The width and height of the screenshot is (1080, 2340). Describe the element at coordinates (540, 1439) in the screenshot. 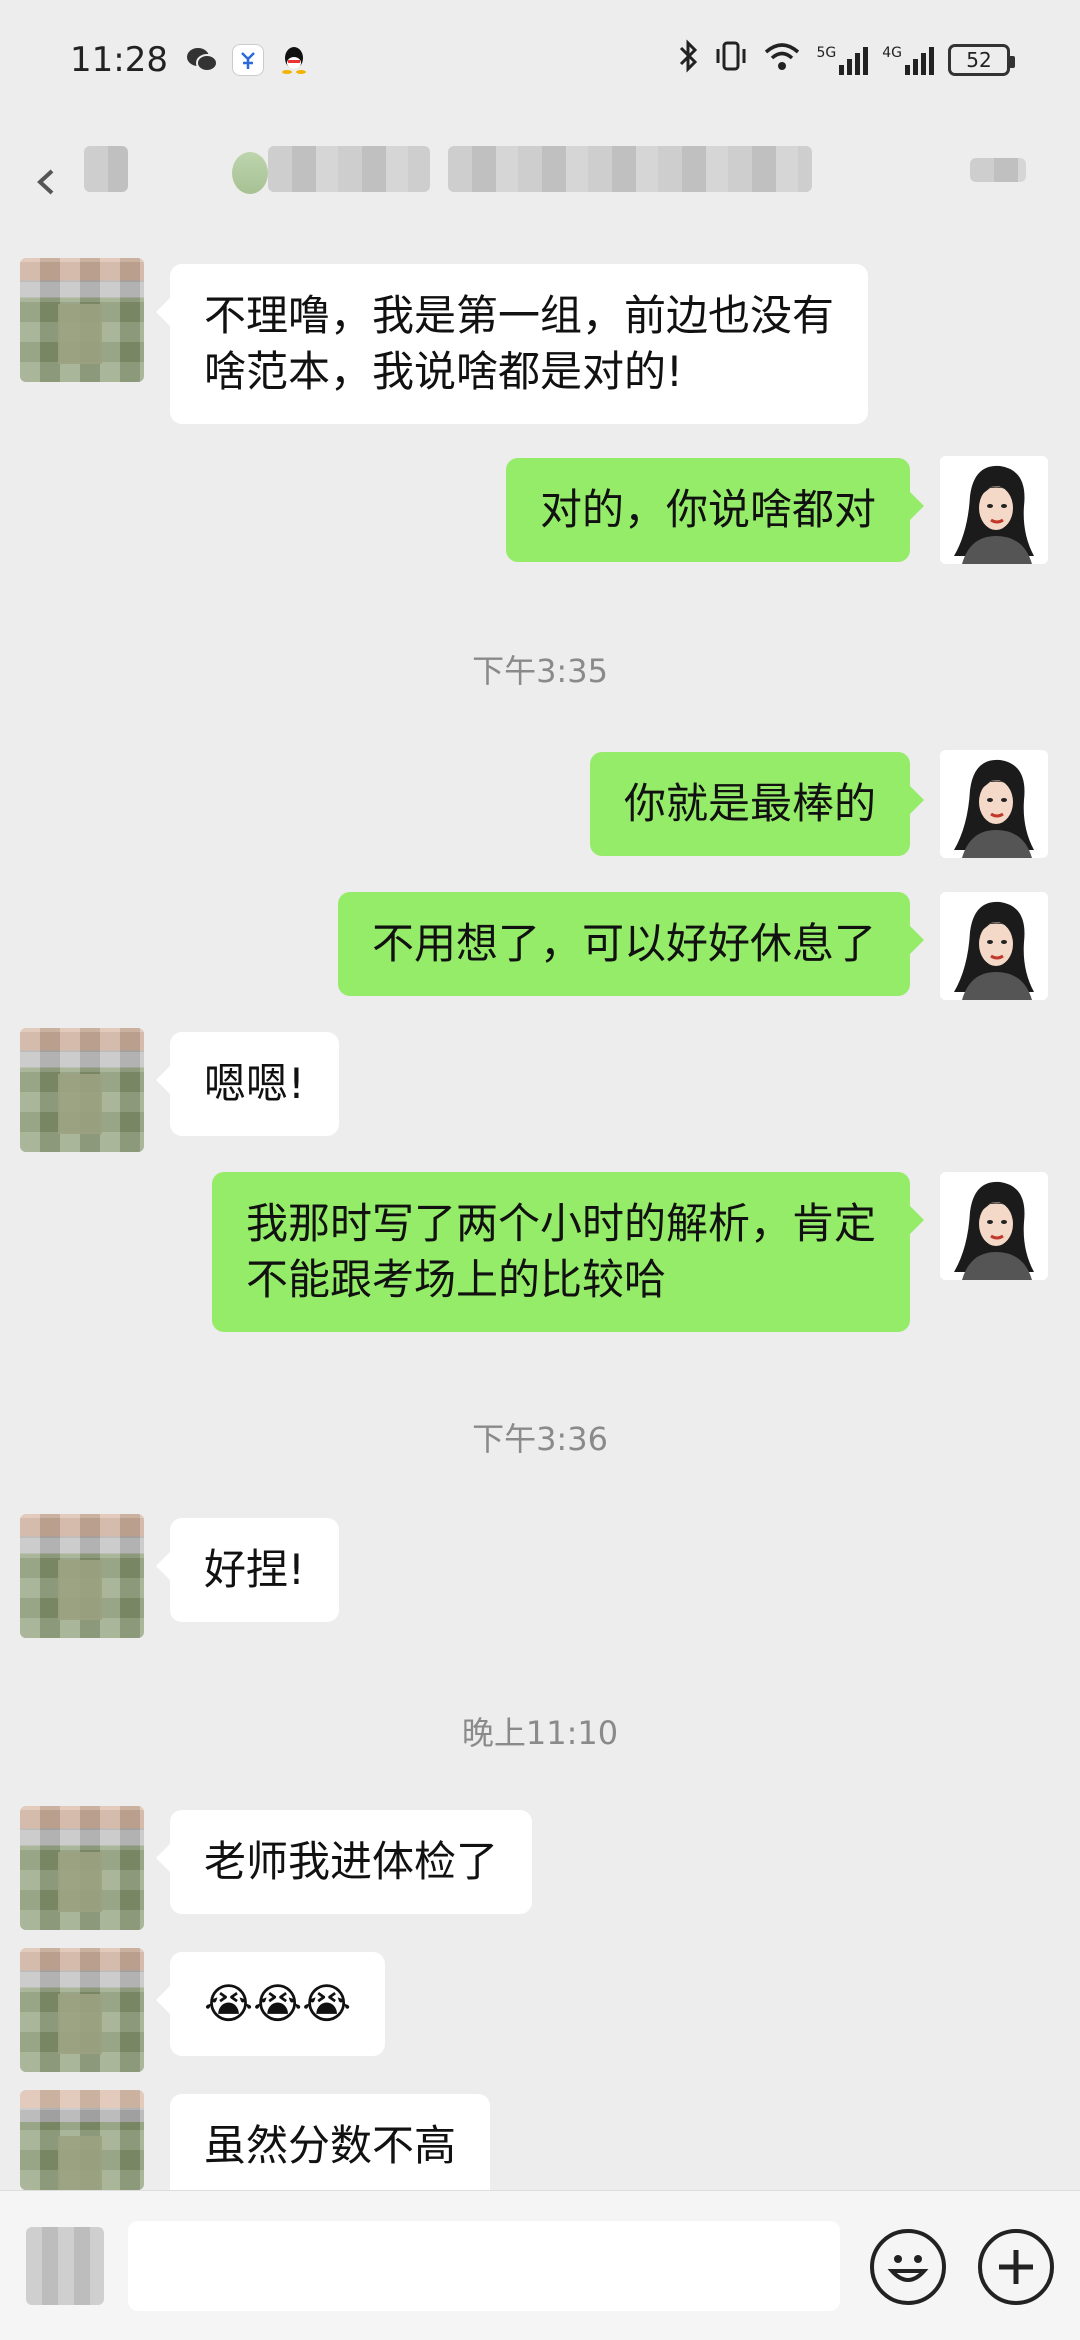

I see `timestamp: 下午3:36` at that location.